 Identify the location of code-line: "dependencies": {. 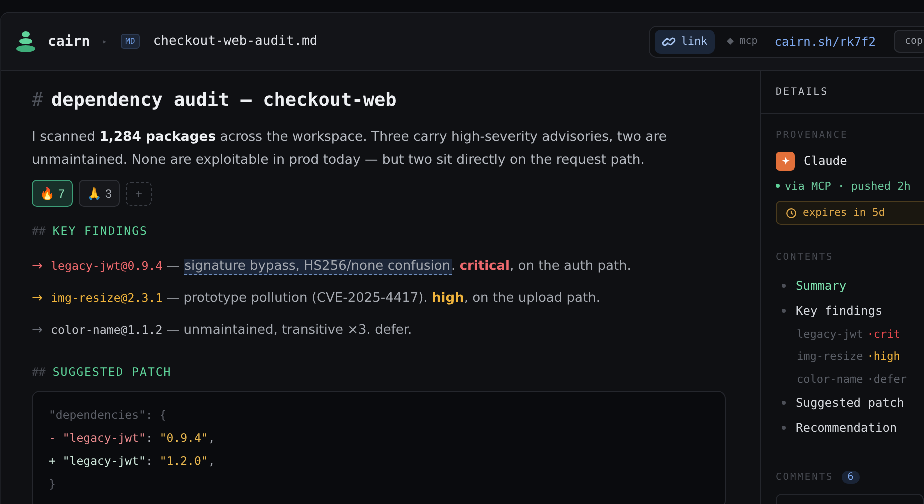
(108, 415).